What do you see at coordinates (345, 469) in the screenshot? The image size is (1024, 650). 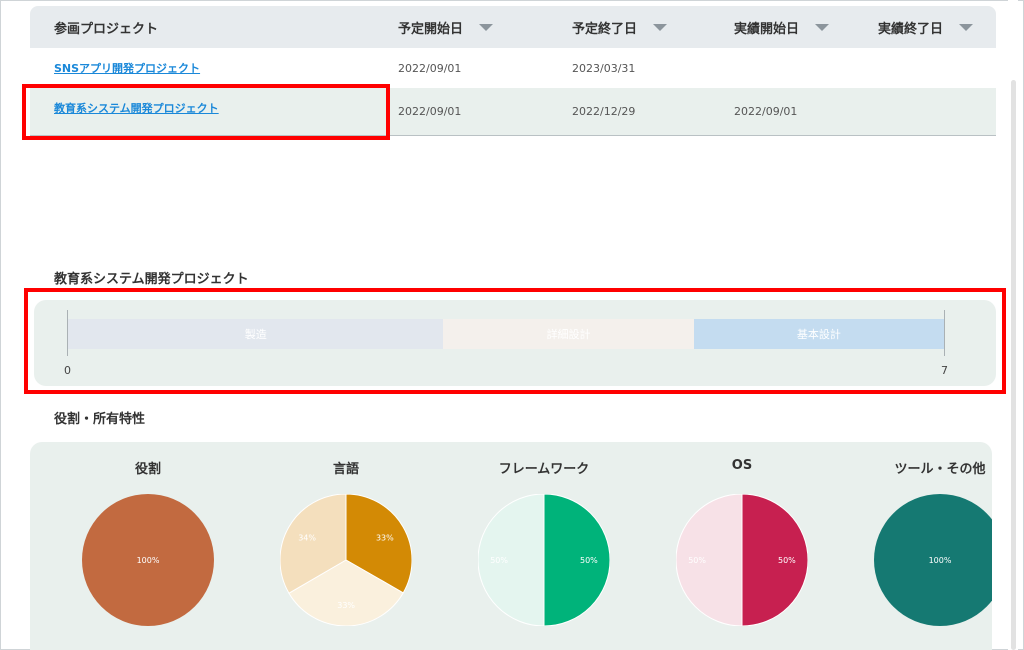 I see `pie-title: 言語` at bounding box center [345, 469].